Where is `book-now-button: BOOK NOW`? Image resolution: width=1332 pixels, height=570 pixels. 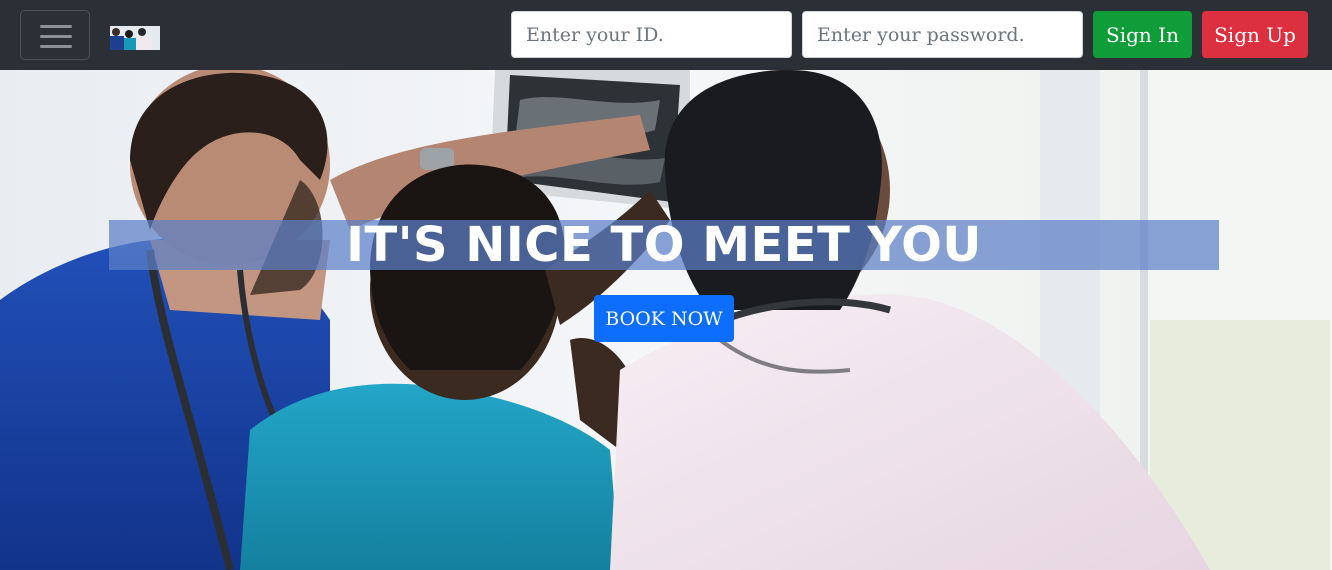
book-now-button: BOOK NOW is located at coordinates (664, 318).